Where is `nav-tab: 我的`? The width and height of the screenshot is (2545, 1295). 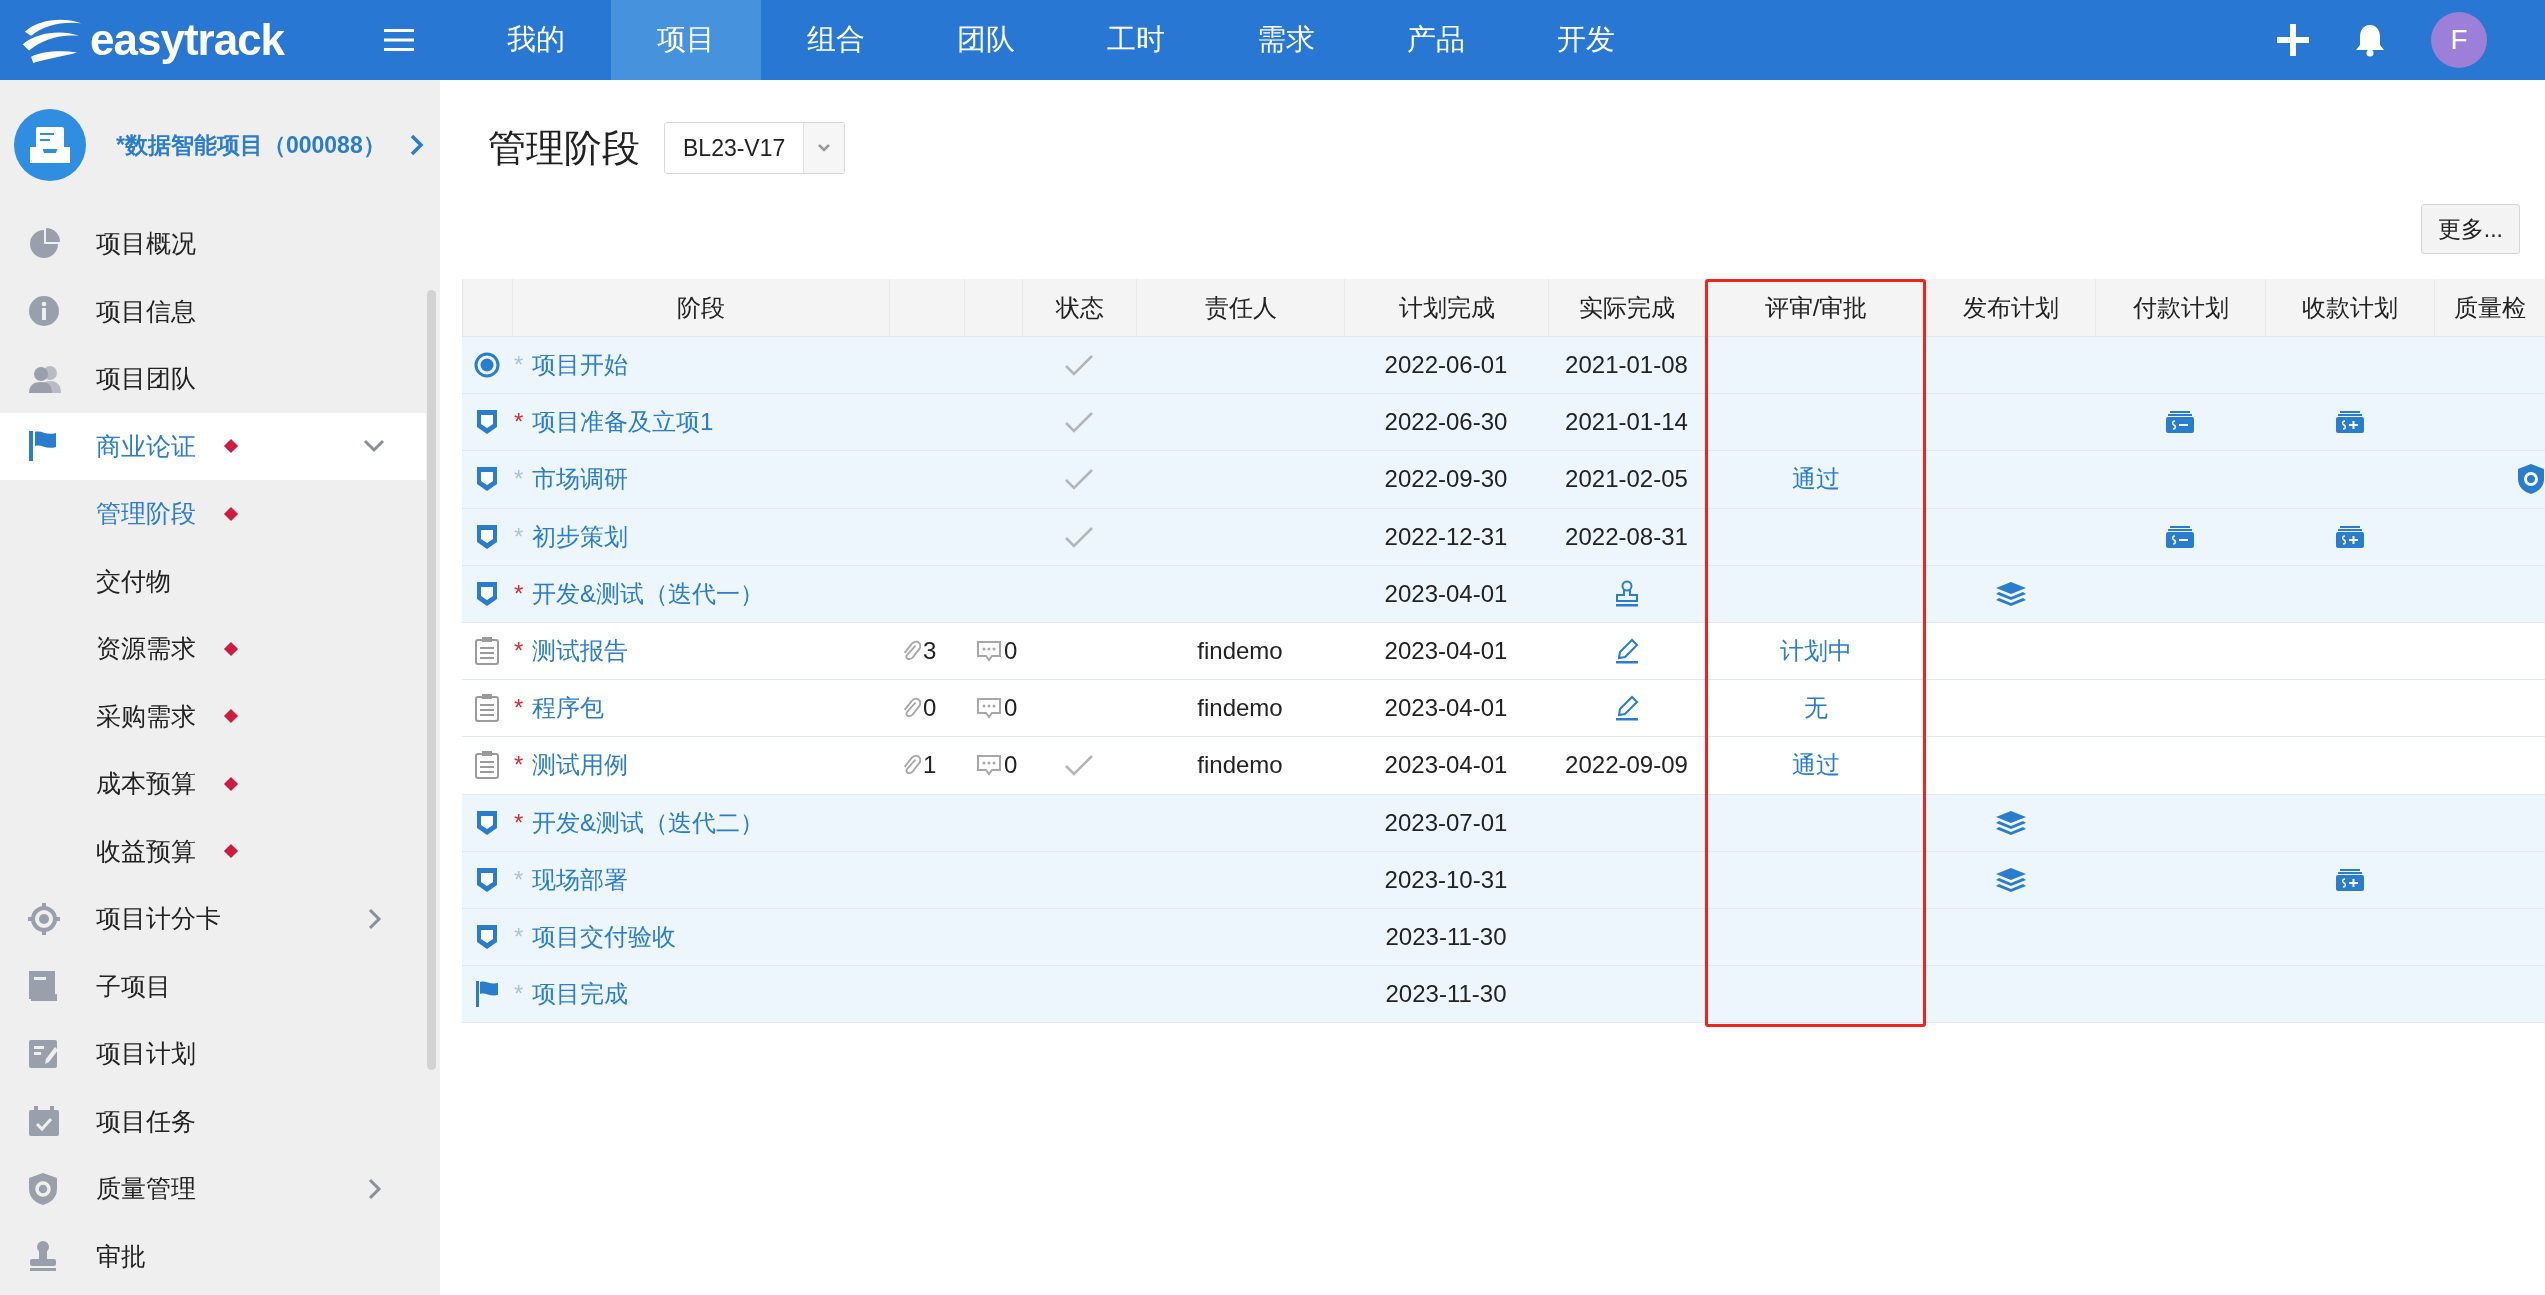
nav-tab: 我的 is located at coordinates (536, 40).